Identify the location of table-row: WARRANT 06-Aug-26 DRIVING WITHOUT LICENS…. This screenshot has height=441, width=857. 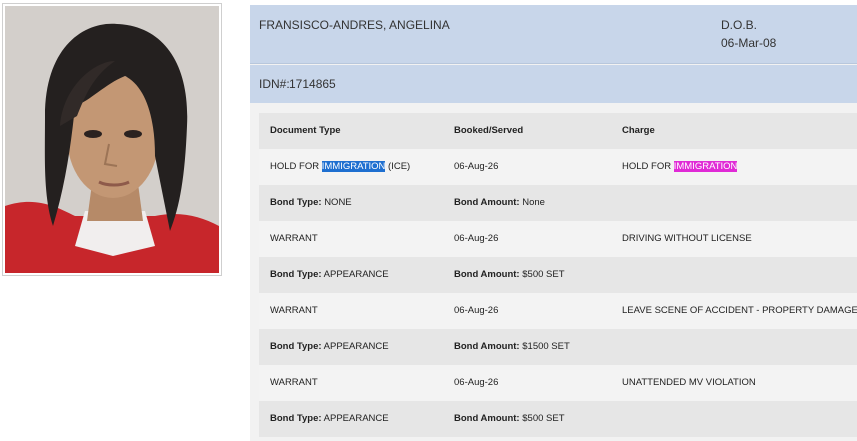
(558, 239).